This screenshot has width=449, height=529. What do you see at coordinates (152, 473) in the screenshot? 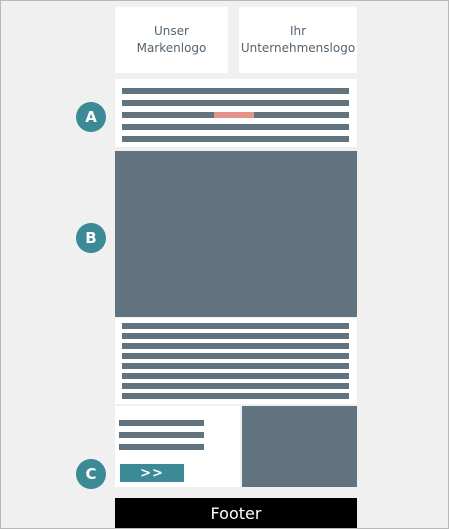
I see `cta-button: >>` at bounding box center [152, 473].